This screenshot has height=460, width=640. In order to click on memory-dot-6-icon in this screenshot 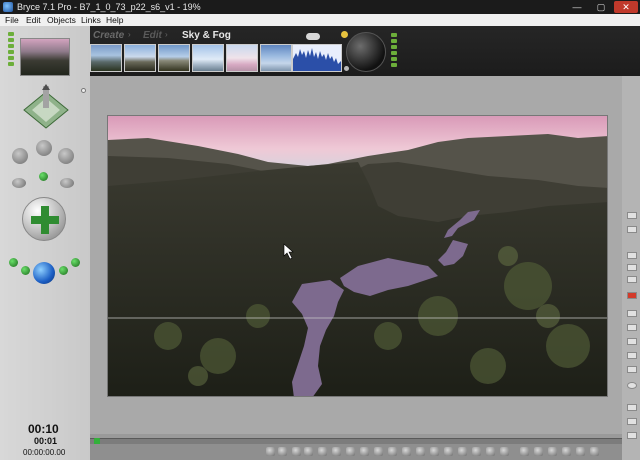, I will do `click(364, 451)`.